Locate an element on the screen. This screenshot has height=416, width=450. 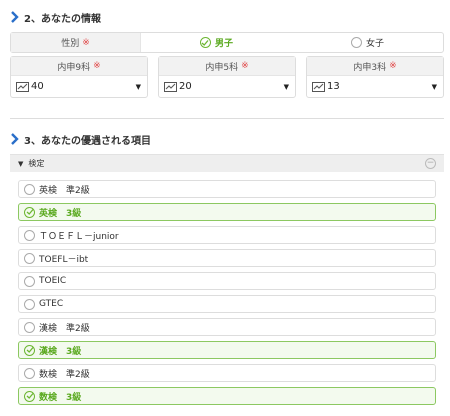
qualification-label: 漢検 準2級 is located at coordinates (64, 328).